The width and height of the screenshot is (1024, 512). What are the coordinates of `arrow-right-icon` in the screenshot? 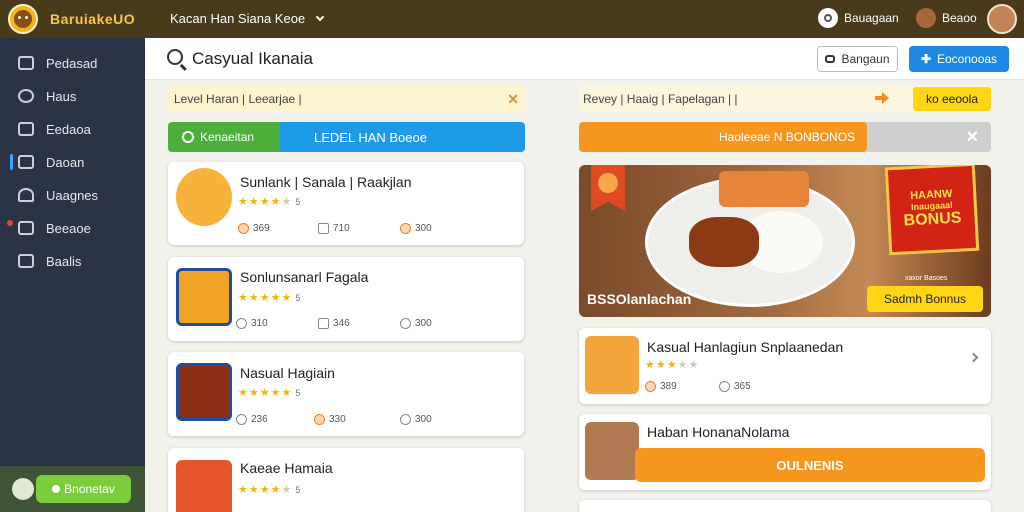 It's located at (882, 98).